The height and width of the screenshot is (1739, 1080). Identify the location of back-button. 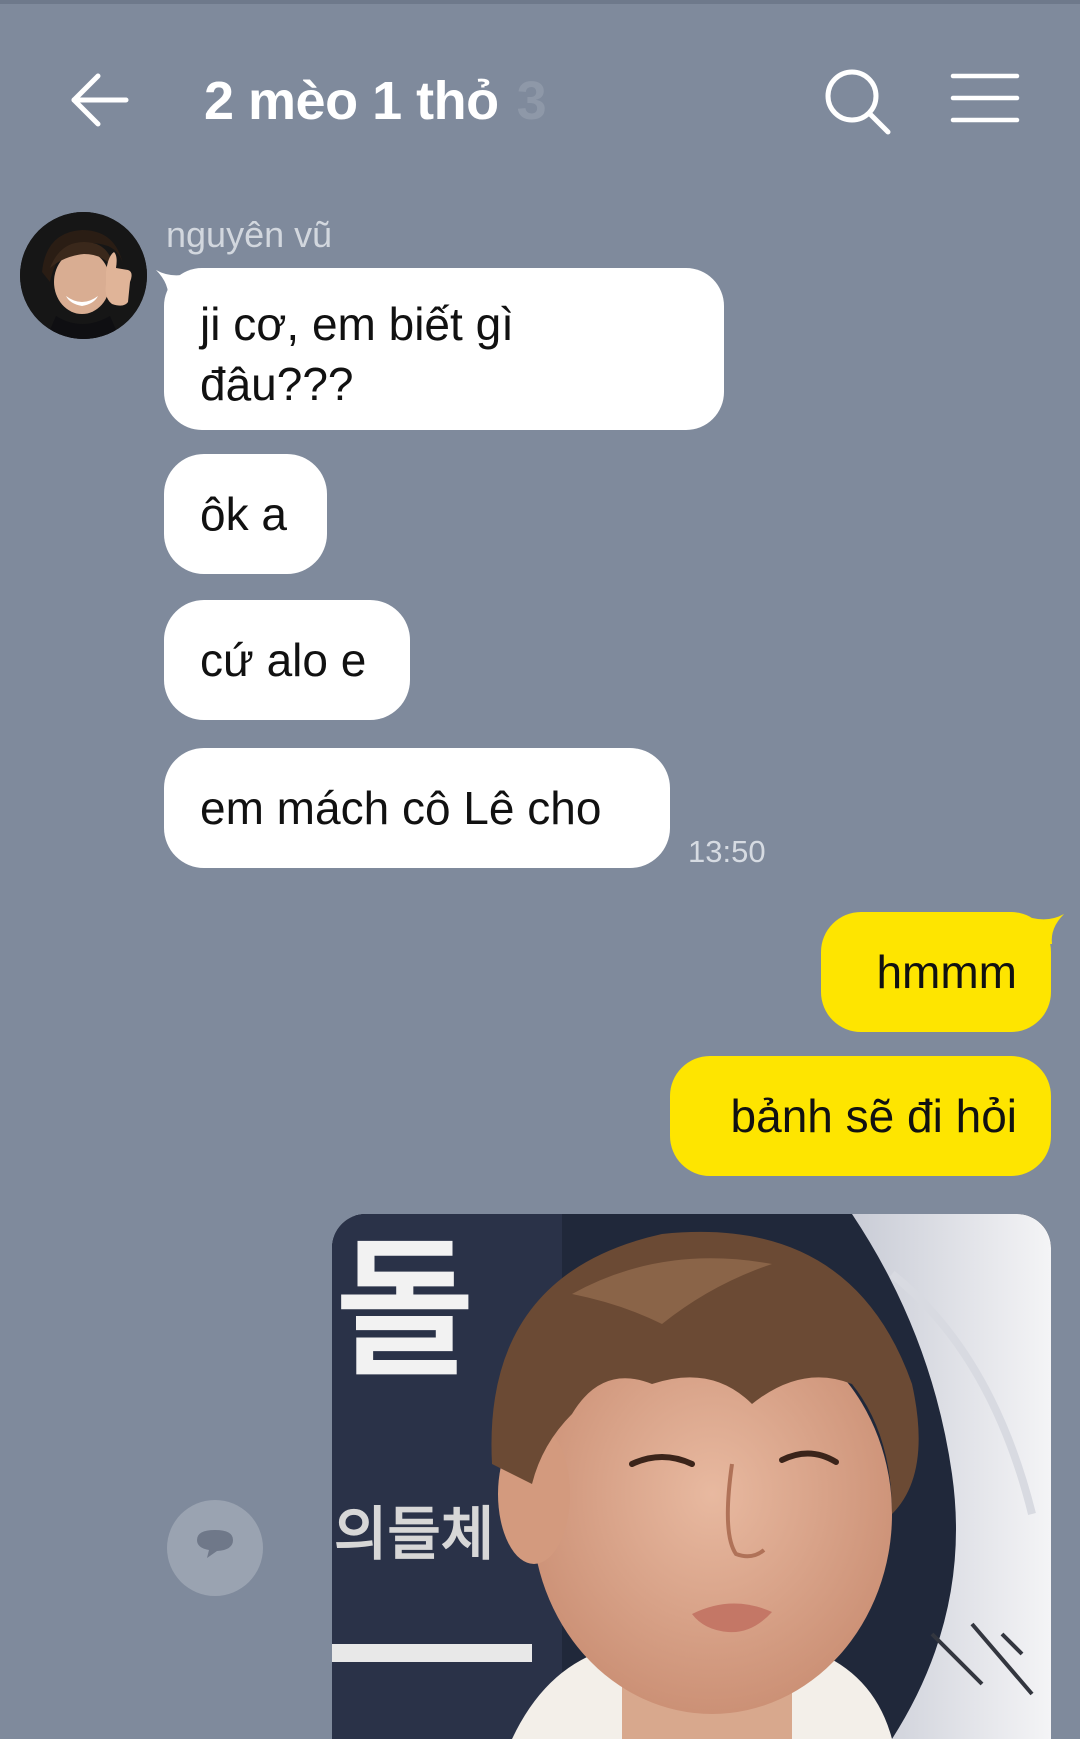
(100, 100).